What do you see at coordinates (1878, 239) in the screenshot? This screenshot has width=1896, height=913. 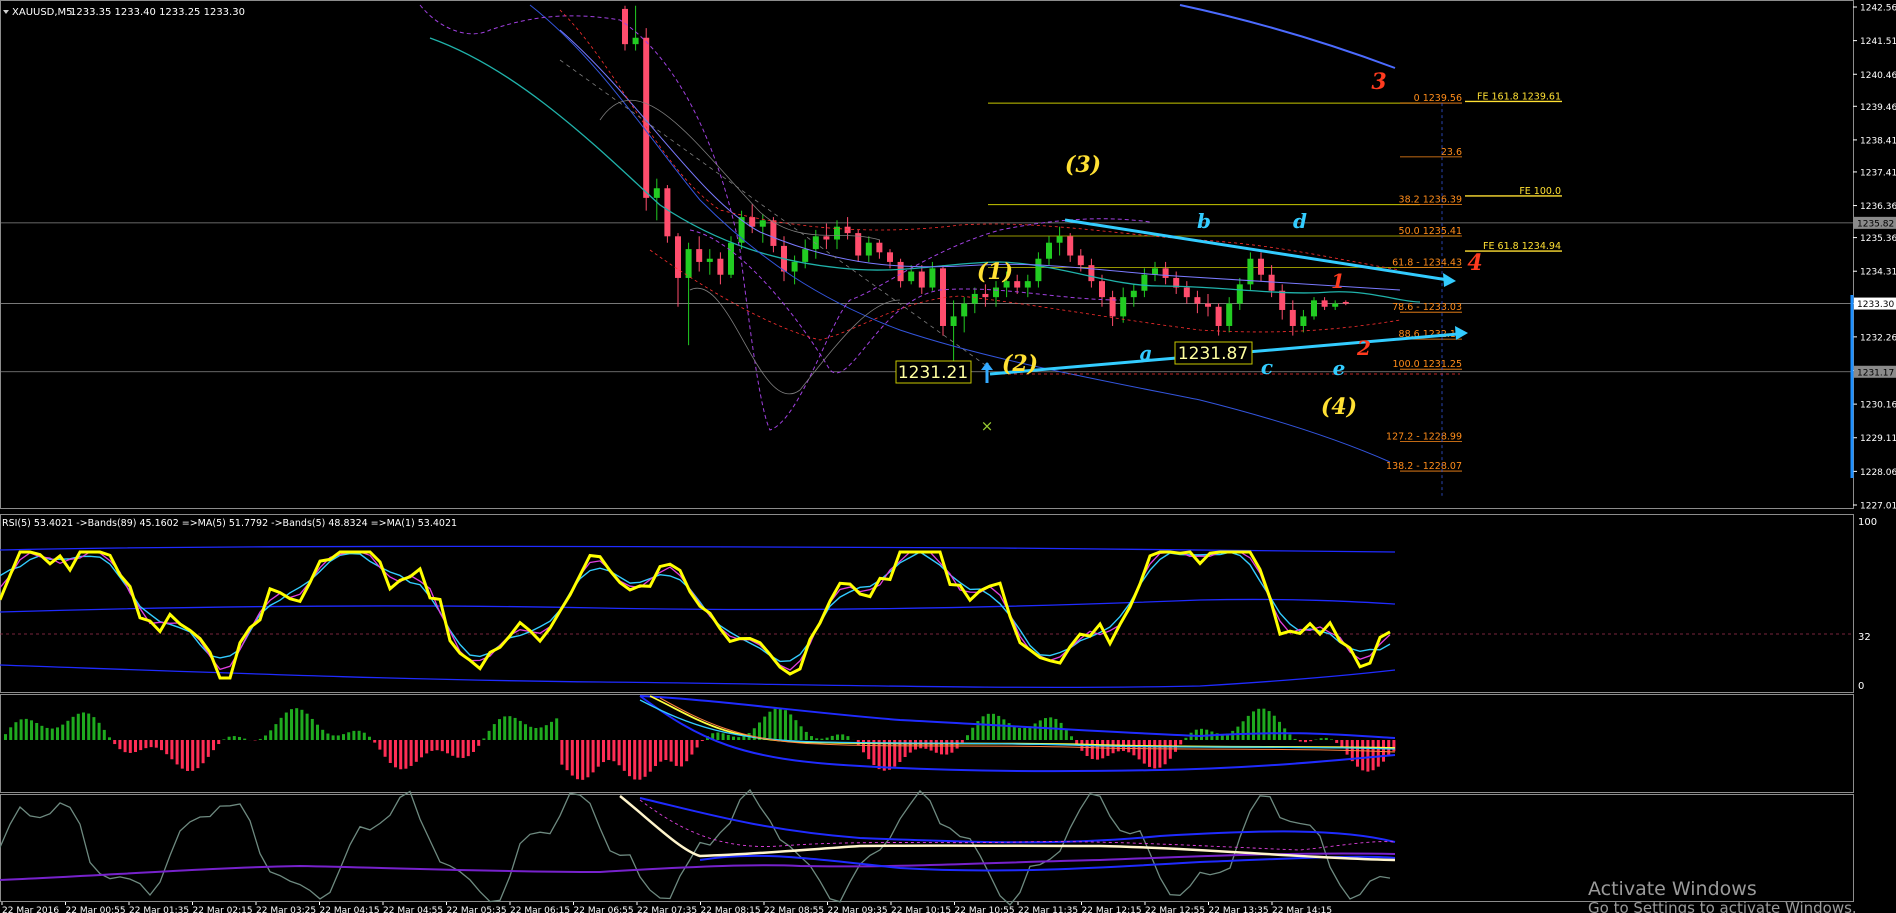 I see `price-tick-label: 1235.36` at bounding box center [1878, 239].